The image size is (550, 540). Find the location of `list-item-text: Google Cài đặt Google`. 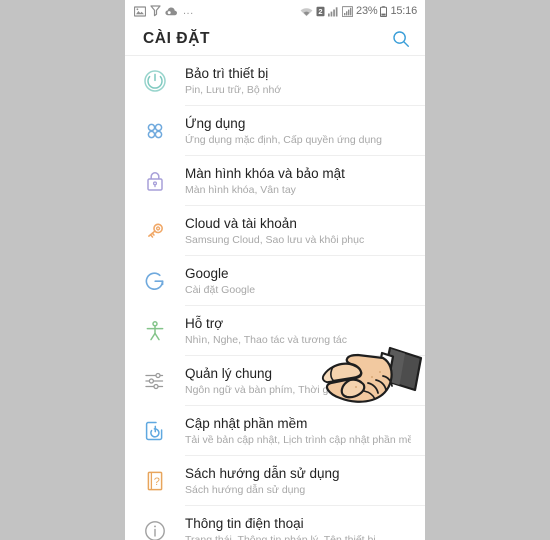

list-item-text: Google Cài đặt Google is located at coordinates (298, 276).